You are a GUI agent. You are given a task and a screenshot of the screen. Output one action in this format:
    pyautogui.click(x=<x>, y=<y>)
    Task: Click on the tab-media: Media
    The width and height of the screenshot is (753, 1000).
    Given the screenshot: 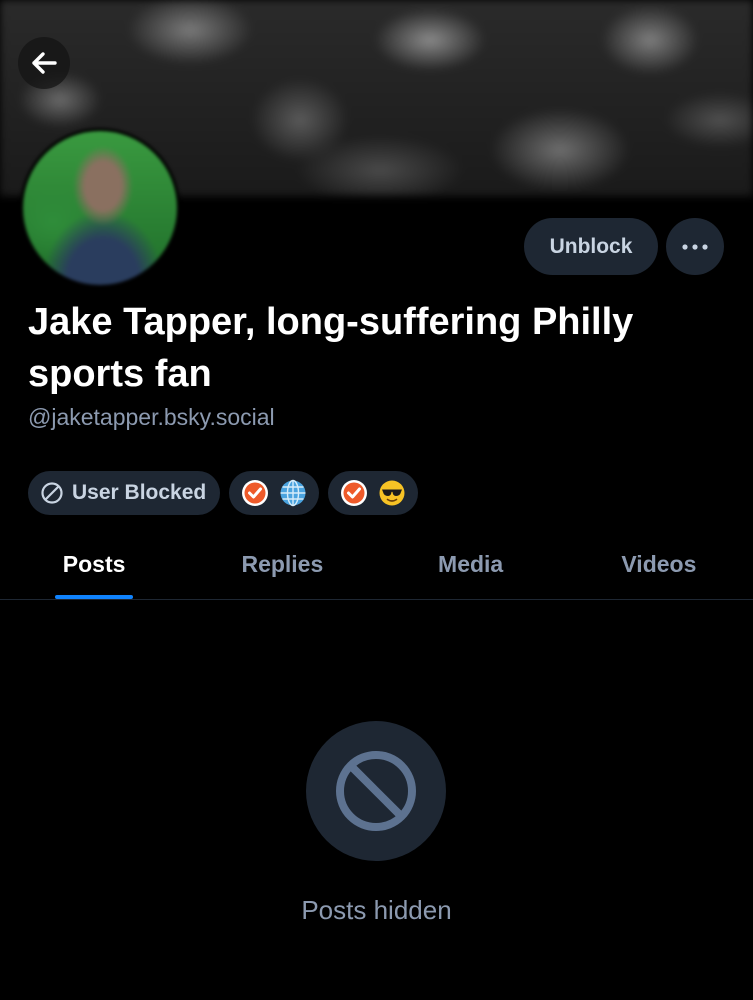 What is the action you would take?
    pyautogui.click(x=471, y=564)
    